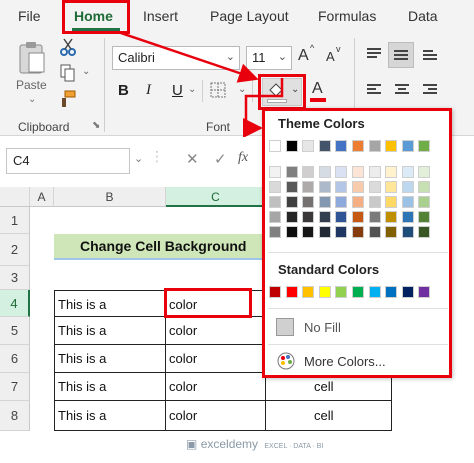 Image resolution: width=474 pixels, height=463 pixels. What do you see at coordinates (329, 416) in the screenshot?
I see `cell-d8: cell` at bounding box center [329, 416].